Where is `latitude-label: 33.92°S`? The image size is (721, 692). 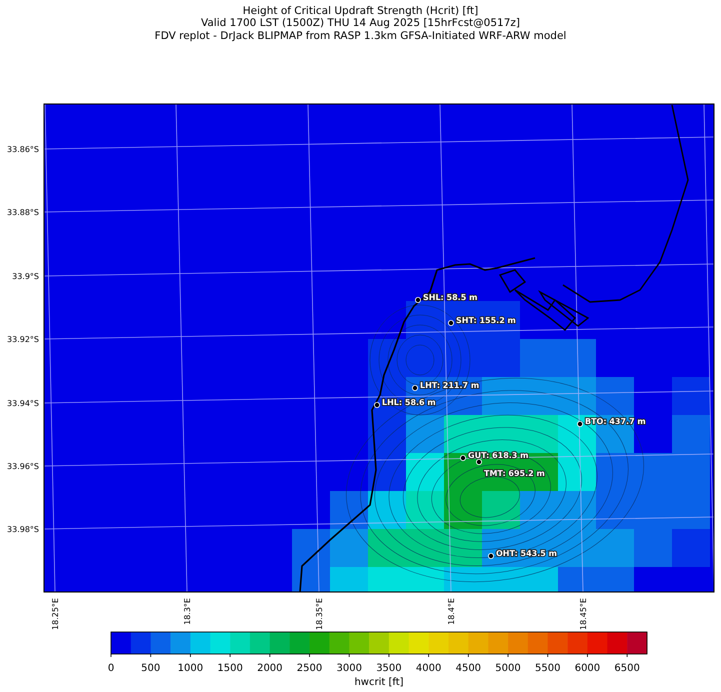 latitude-label: 33.92°S is located at coordinates (23, 339).